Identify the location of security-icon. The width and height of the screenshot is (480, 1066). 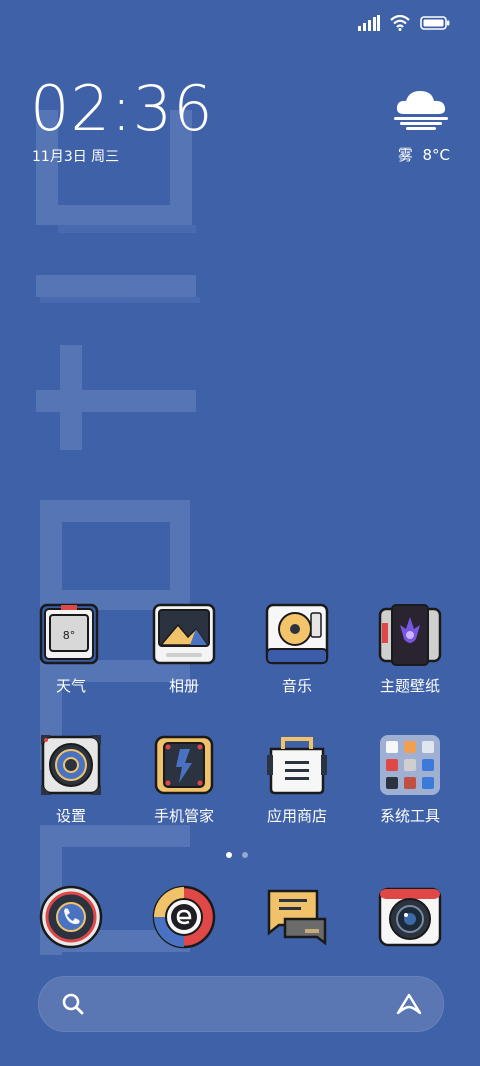
(184, 765).